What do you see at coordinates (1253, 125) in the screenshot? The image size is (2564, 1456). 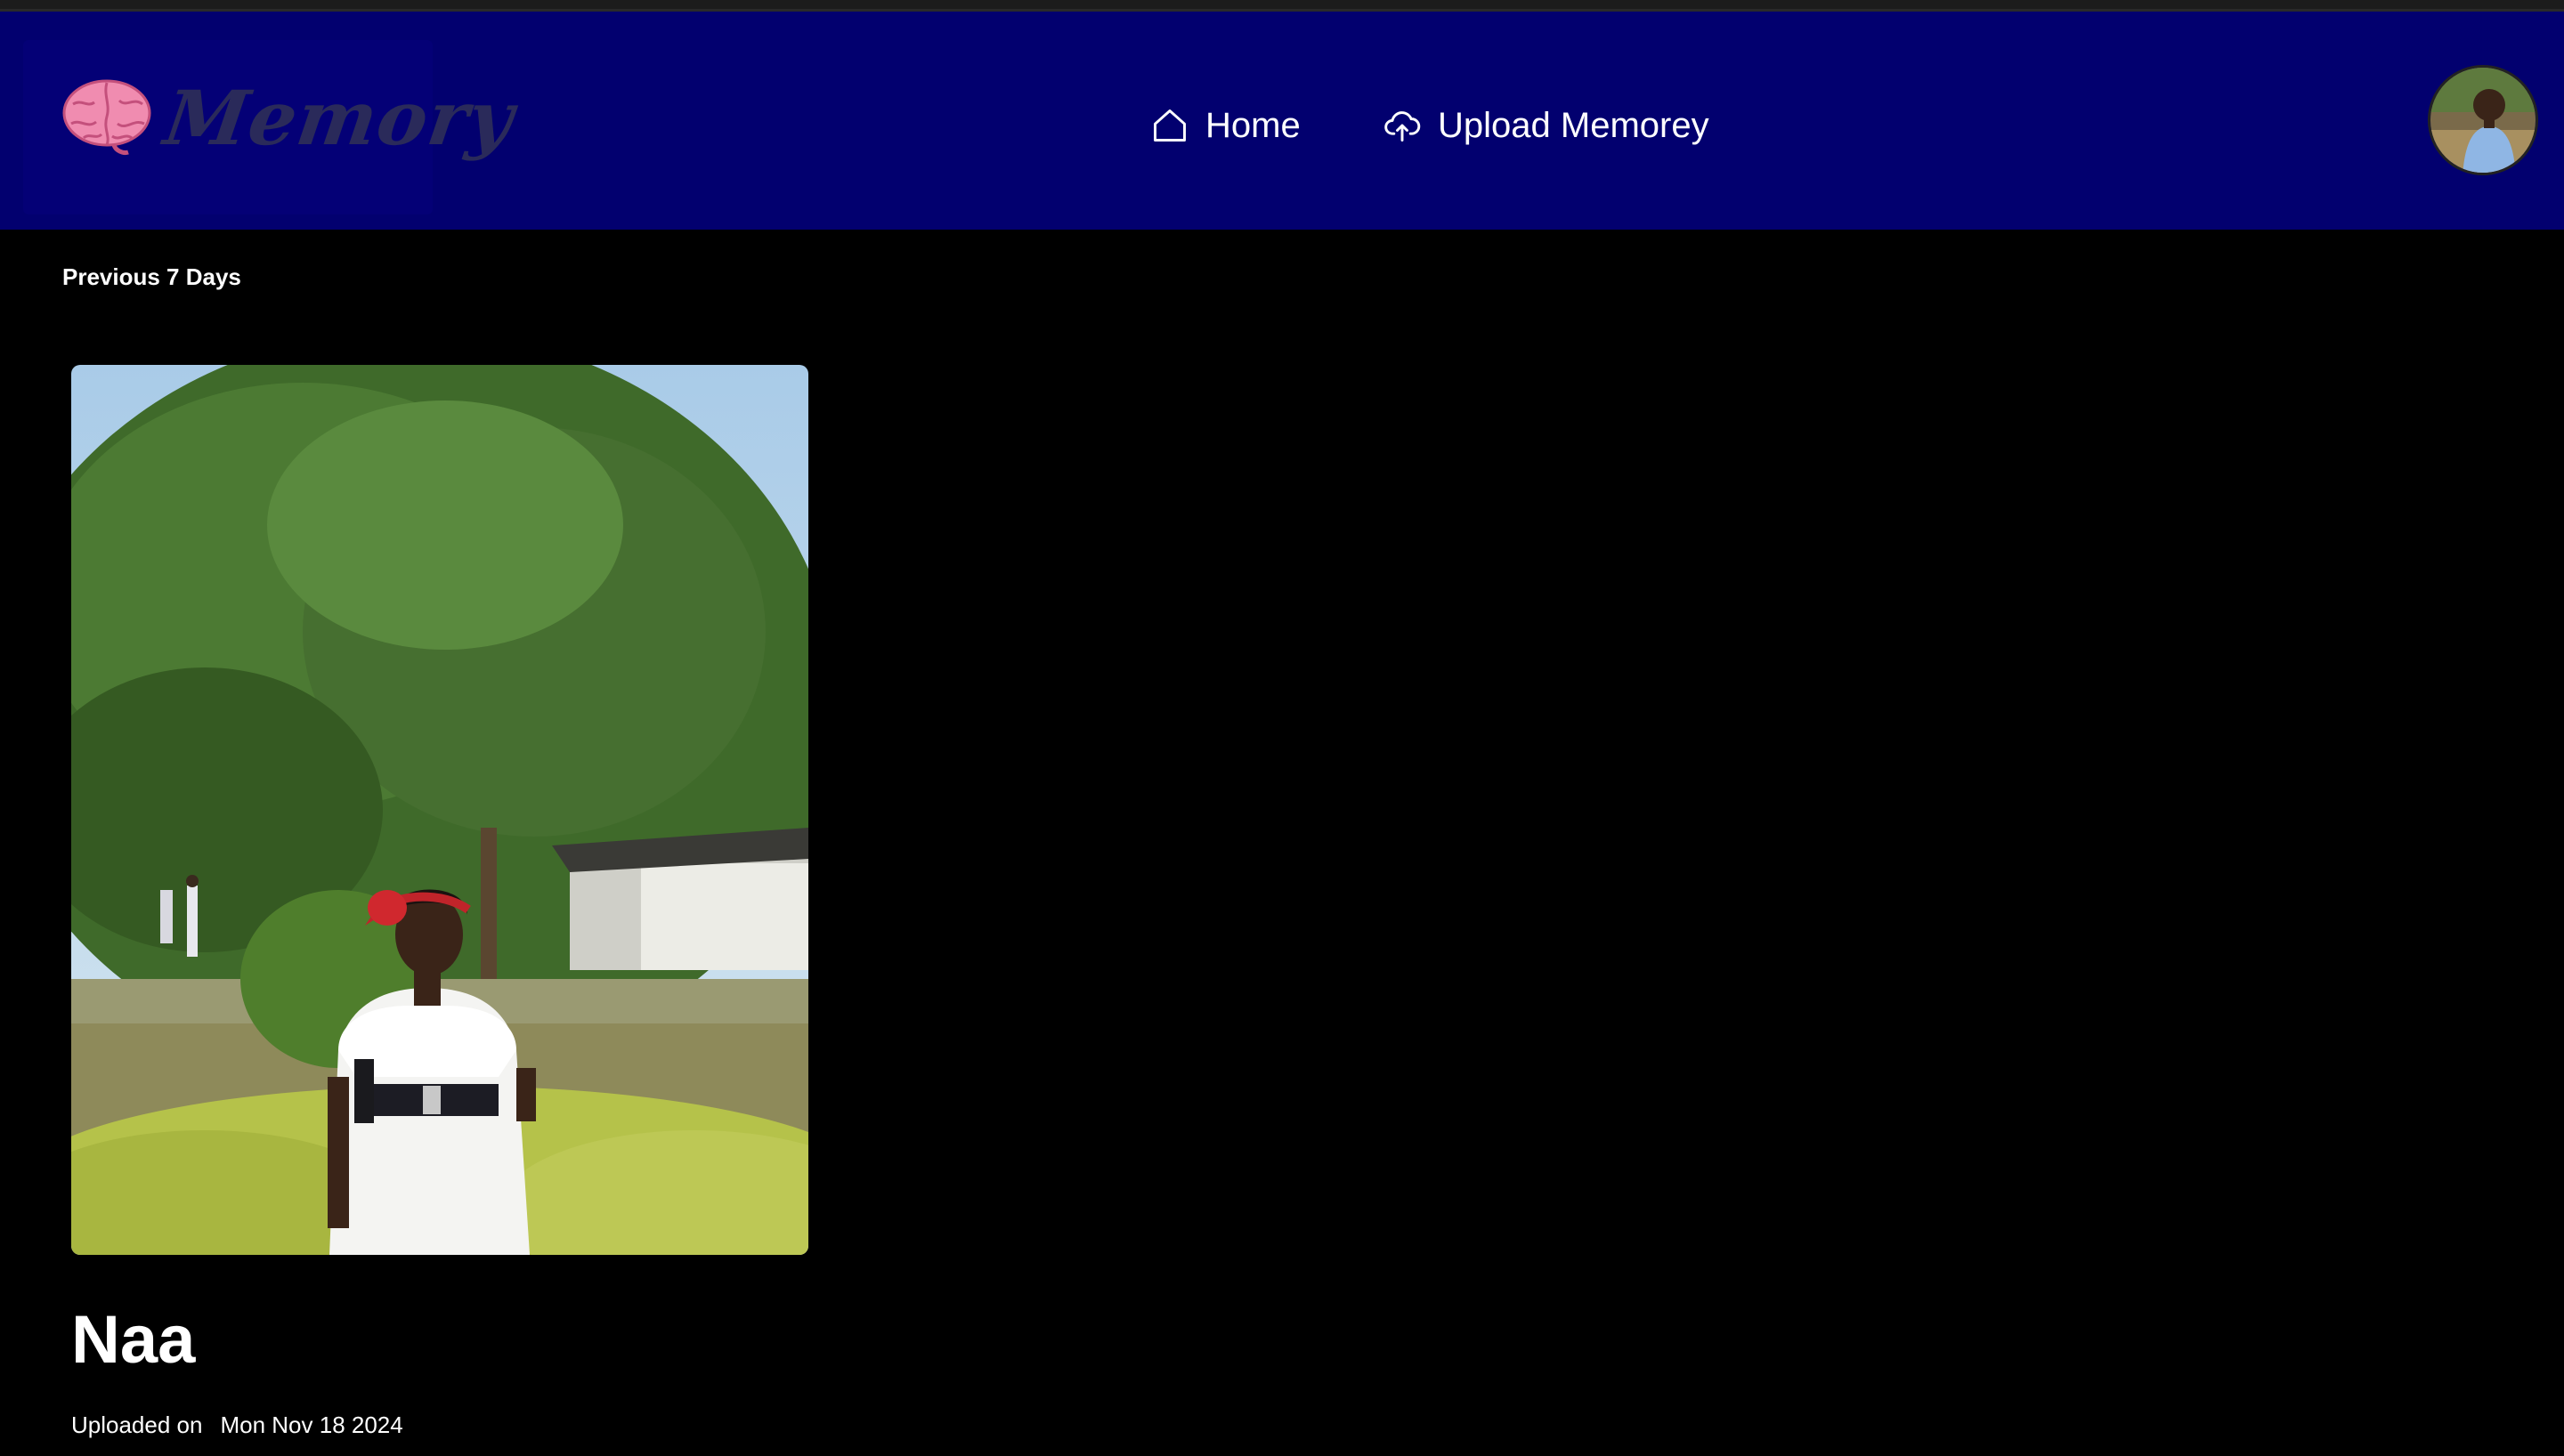 I see `nav-home-label: Home` at bounding box center [1253, 125].